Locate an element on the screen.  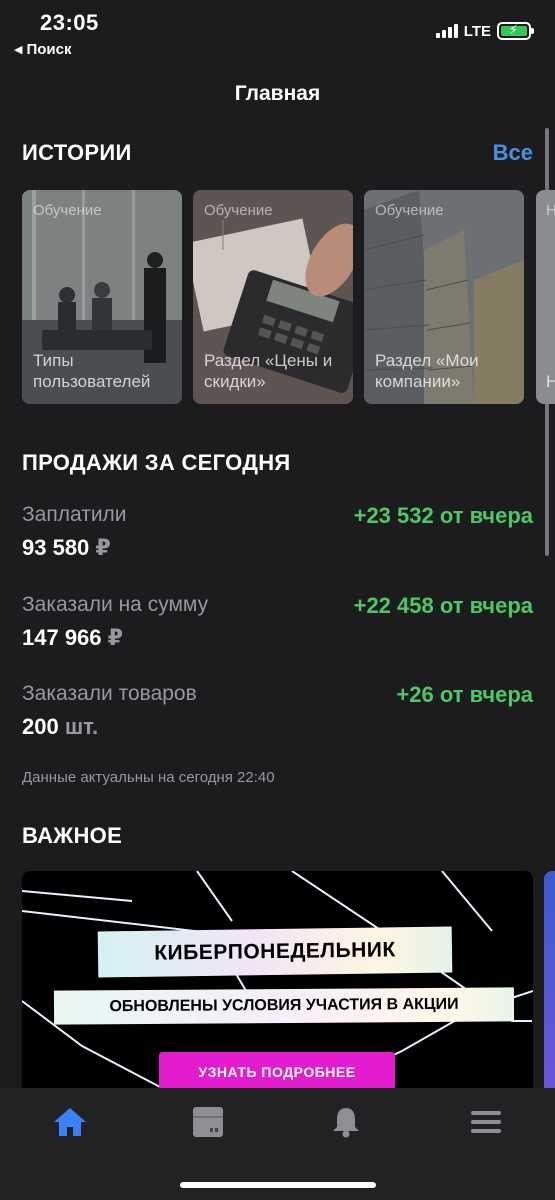
banner-subtitle: ОБНОВЛЕНЫ УСЛОВИЯ УЧАСТИЯ В АКЦИИ is located at coordinates (284, 1006).